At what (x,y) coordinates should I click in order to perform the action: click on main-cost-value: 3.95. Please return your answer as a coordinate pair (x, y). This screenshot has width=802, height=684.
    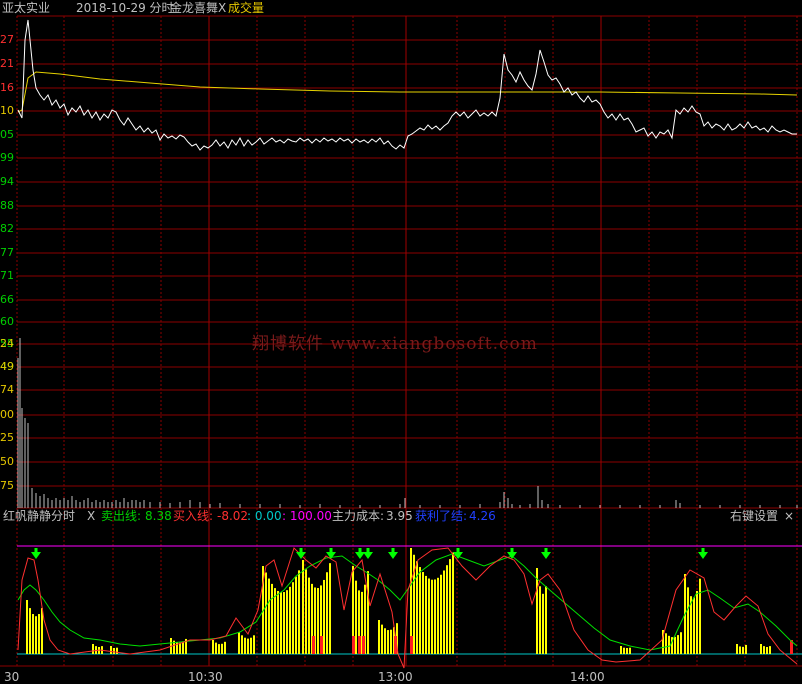
    Looking at the image, I should click on (399, 516).